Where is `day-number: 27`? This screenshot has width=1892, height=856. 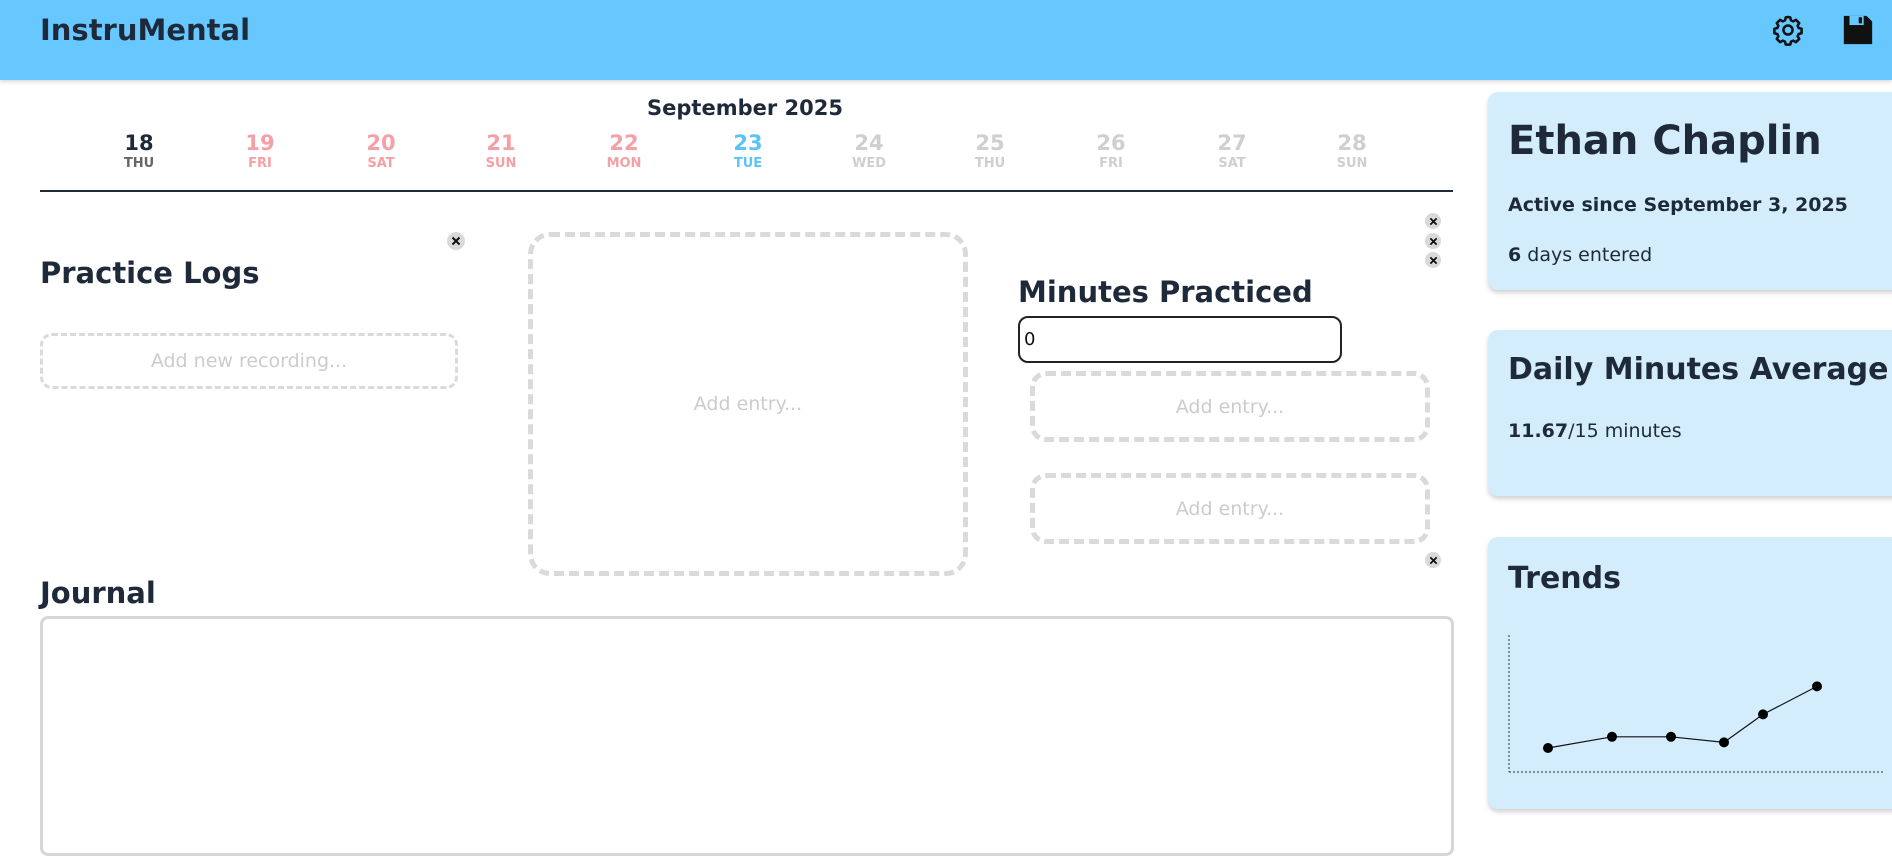 day-number: 27 is located at coordinates (1232, 143).